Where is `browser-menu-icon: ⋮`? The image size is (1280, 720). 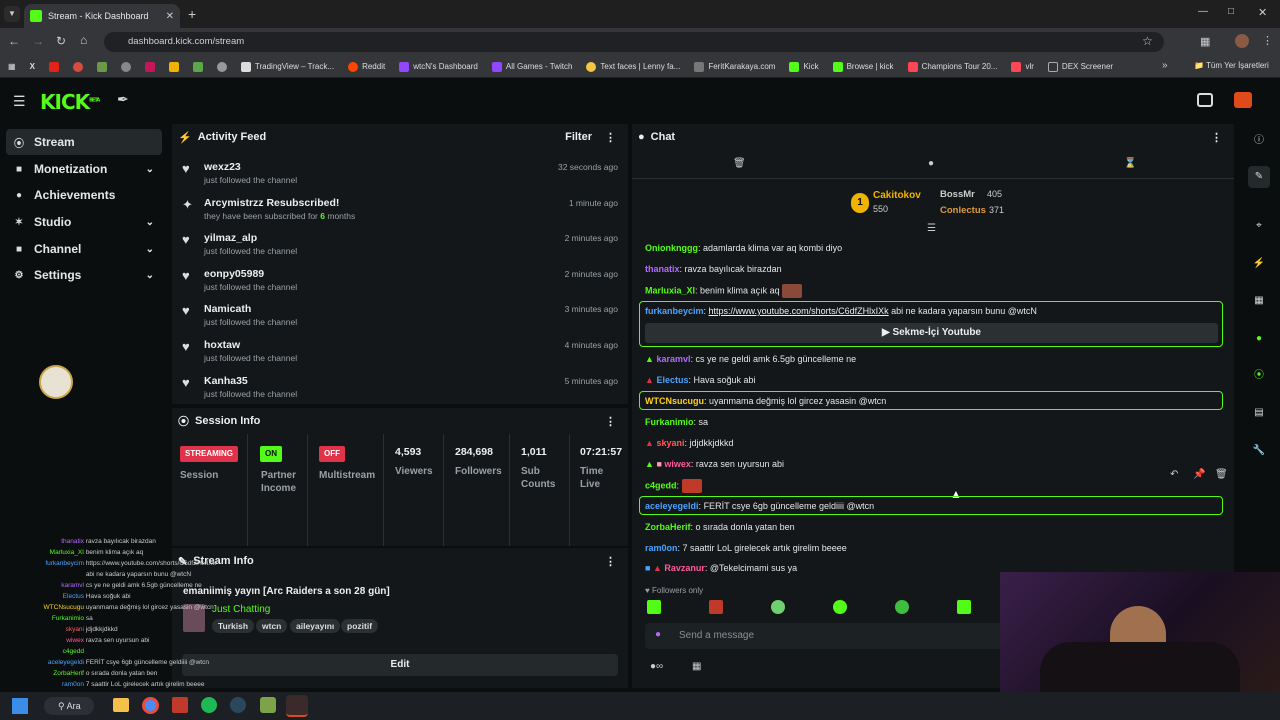 browser-menu-icon: ⋮ is located at coordinates (1267, 40).